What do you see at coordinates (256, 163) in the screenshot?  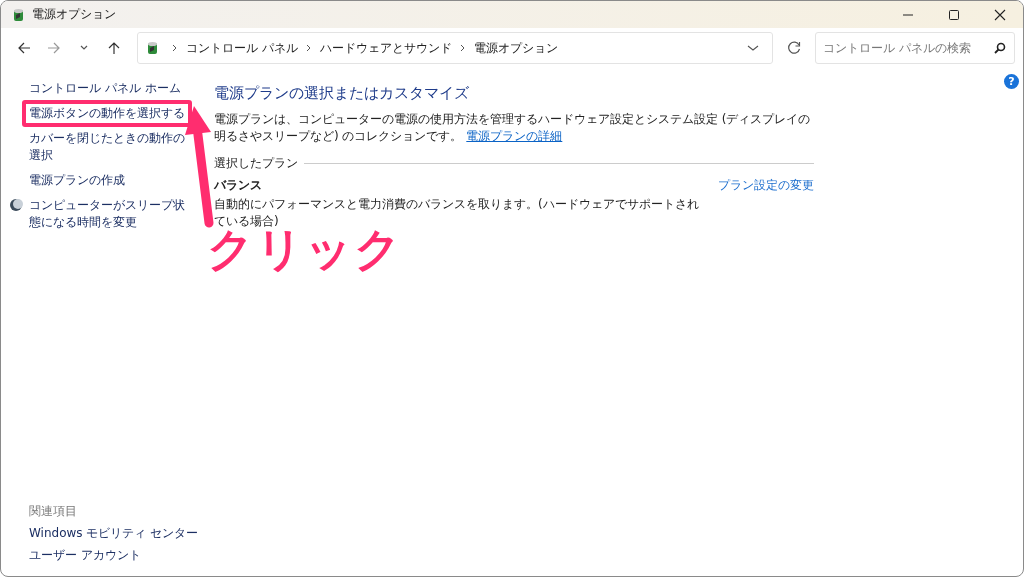 I see `section-label: 選択したプラン` at bounding box center [256, 163].